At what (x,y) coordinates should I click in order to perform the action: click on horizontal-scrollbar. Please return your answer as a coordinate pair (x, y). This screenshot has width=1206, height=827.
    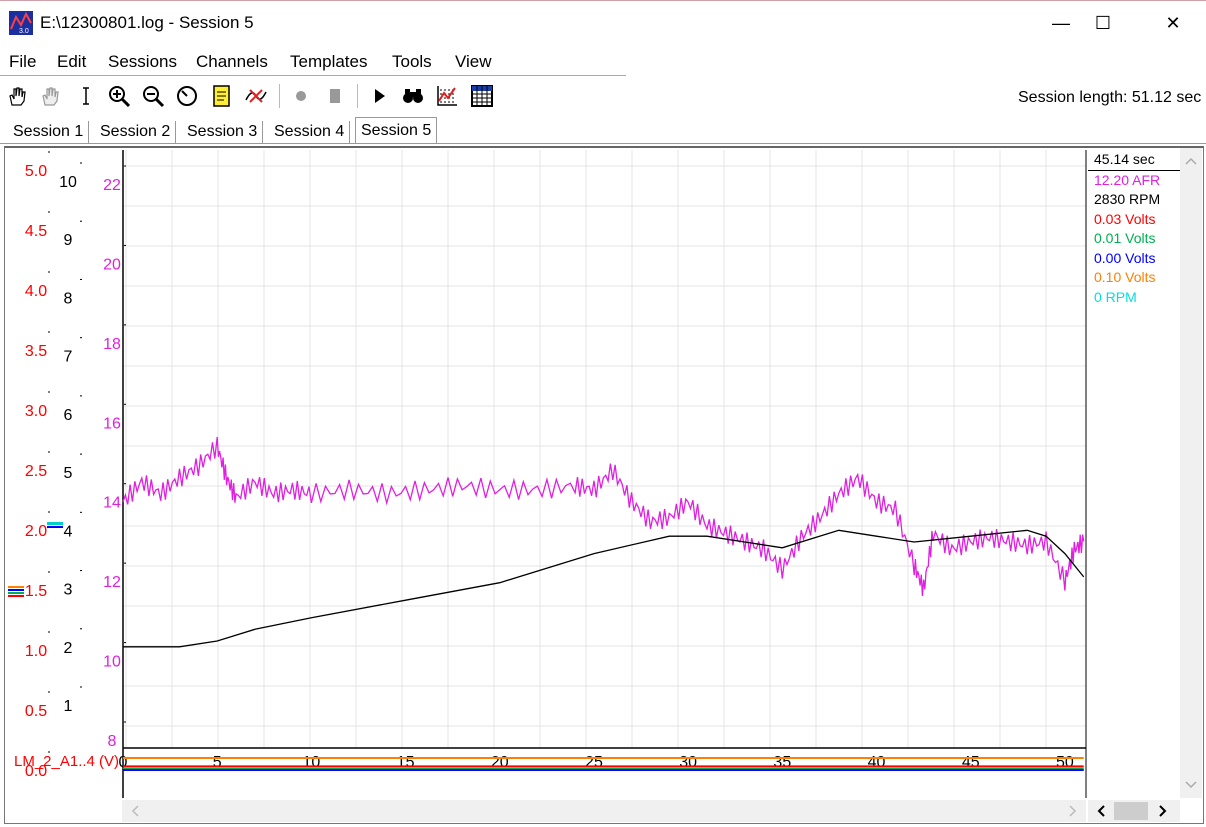
    Looking at the image, I should click on (604, 811).